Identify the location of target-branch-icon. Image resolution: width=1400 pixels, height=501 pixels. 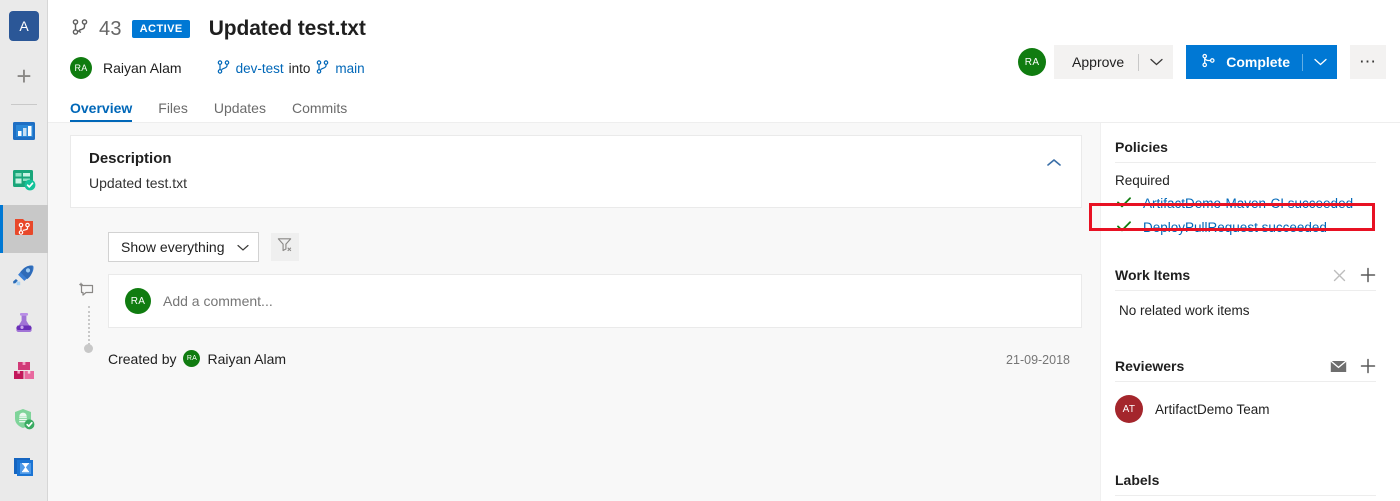
(322, 68).